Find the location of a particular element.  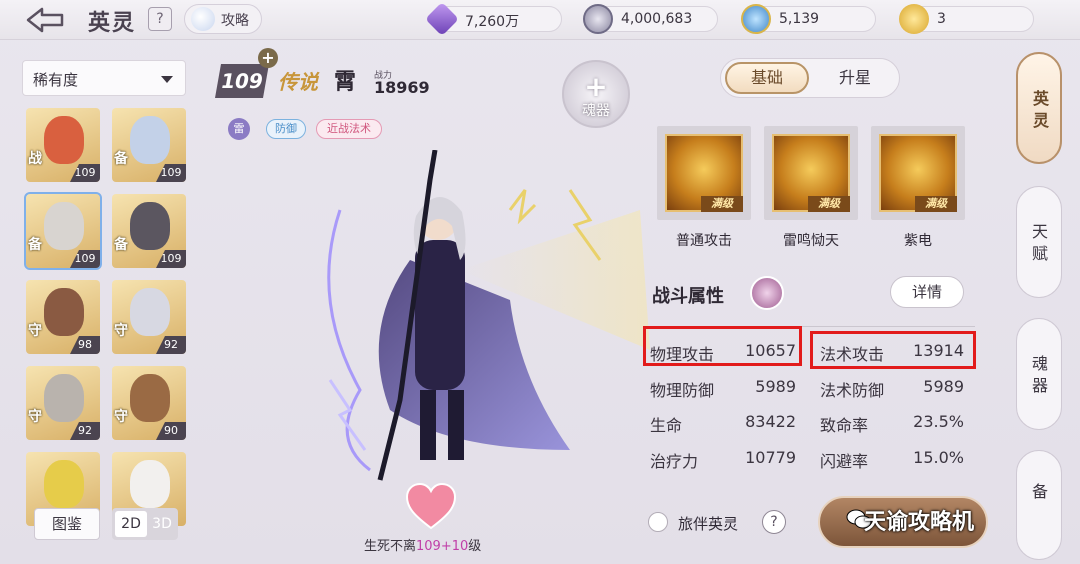

resource-coin: 4,000,683 is located at coordinates (650, 19).